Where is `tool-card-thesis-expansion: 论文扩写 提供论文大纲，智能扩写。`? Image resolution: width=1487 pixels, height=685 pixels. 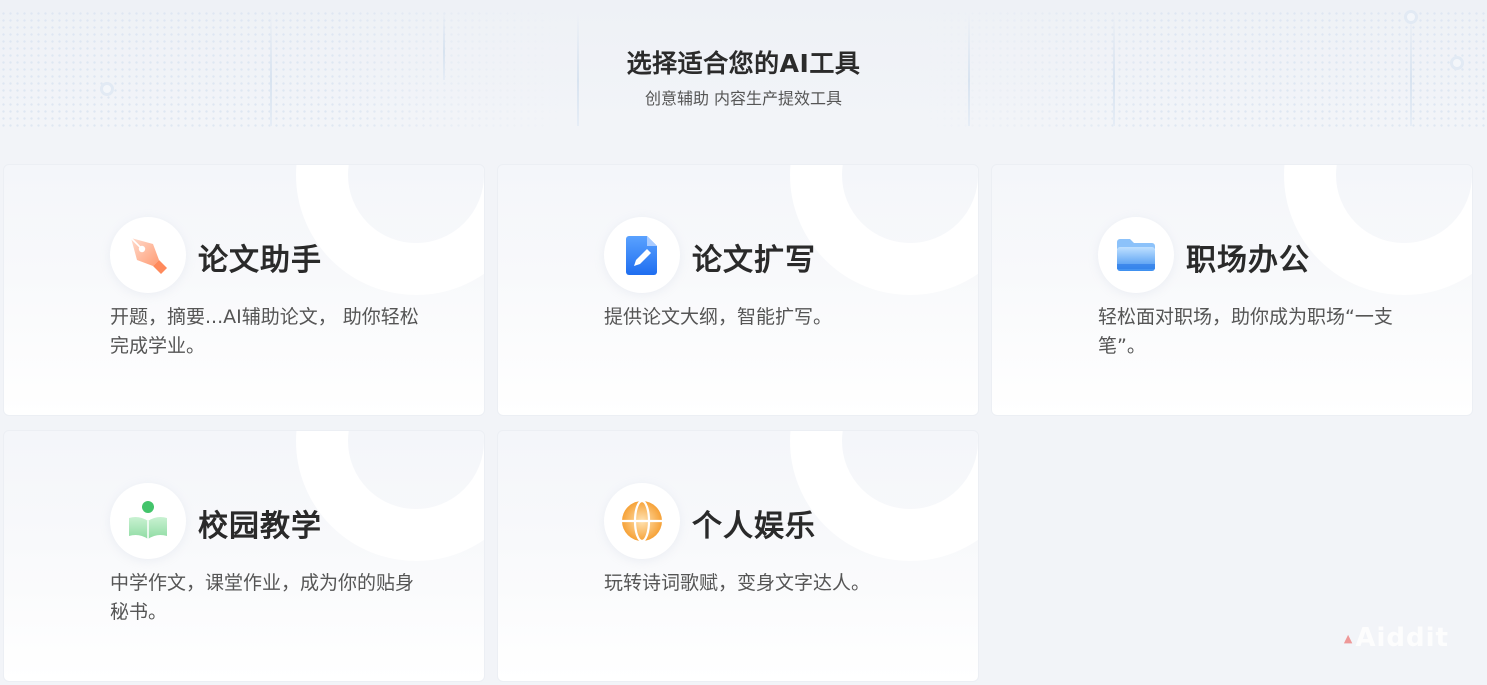 tool-card-thesis-expansion: 论文扩写 提供论文大纲，智能扩写。 is located at coordinates (738, 290).